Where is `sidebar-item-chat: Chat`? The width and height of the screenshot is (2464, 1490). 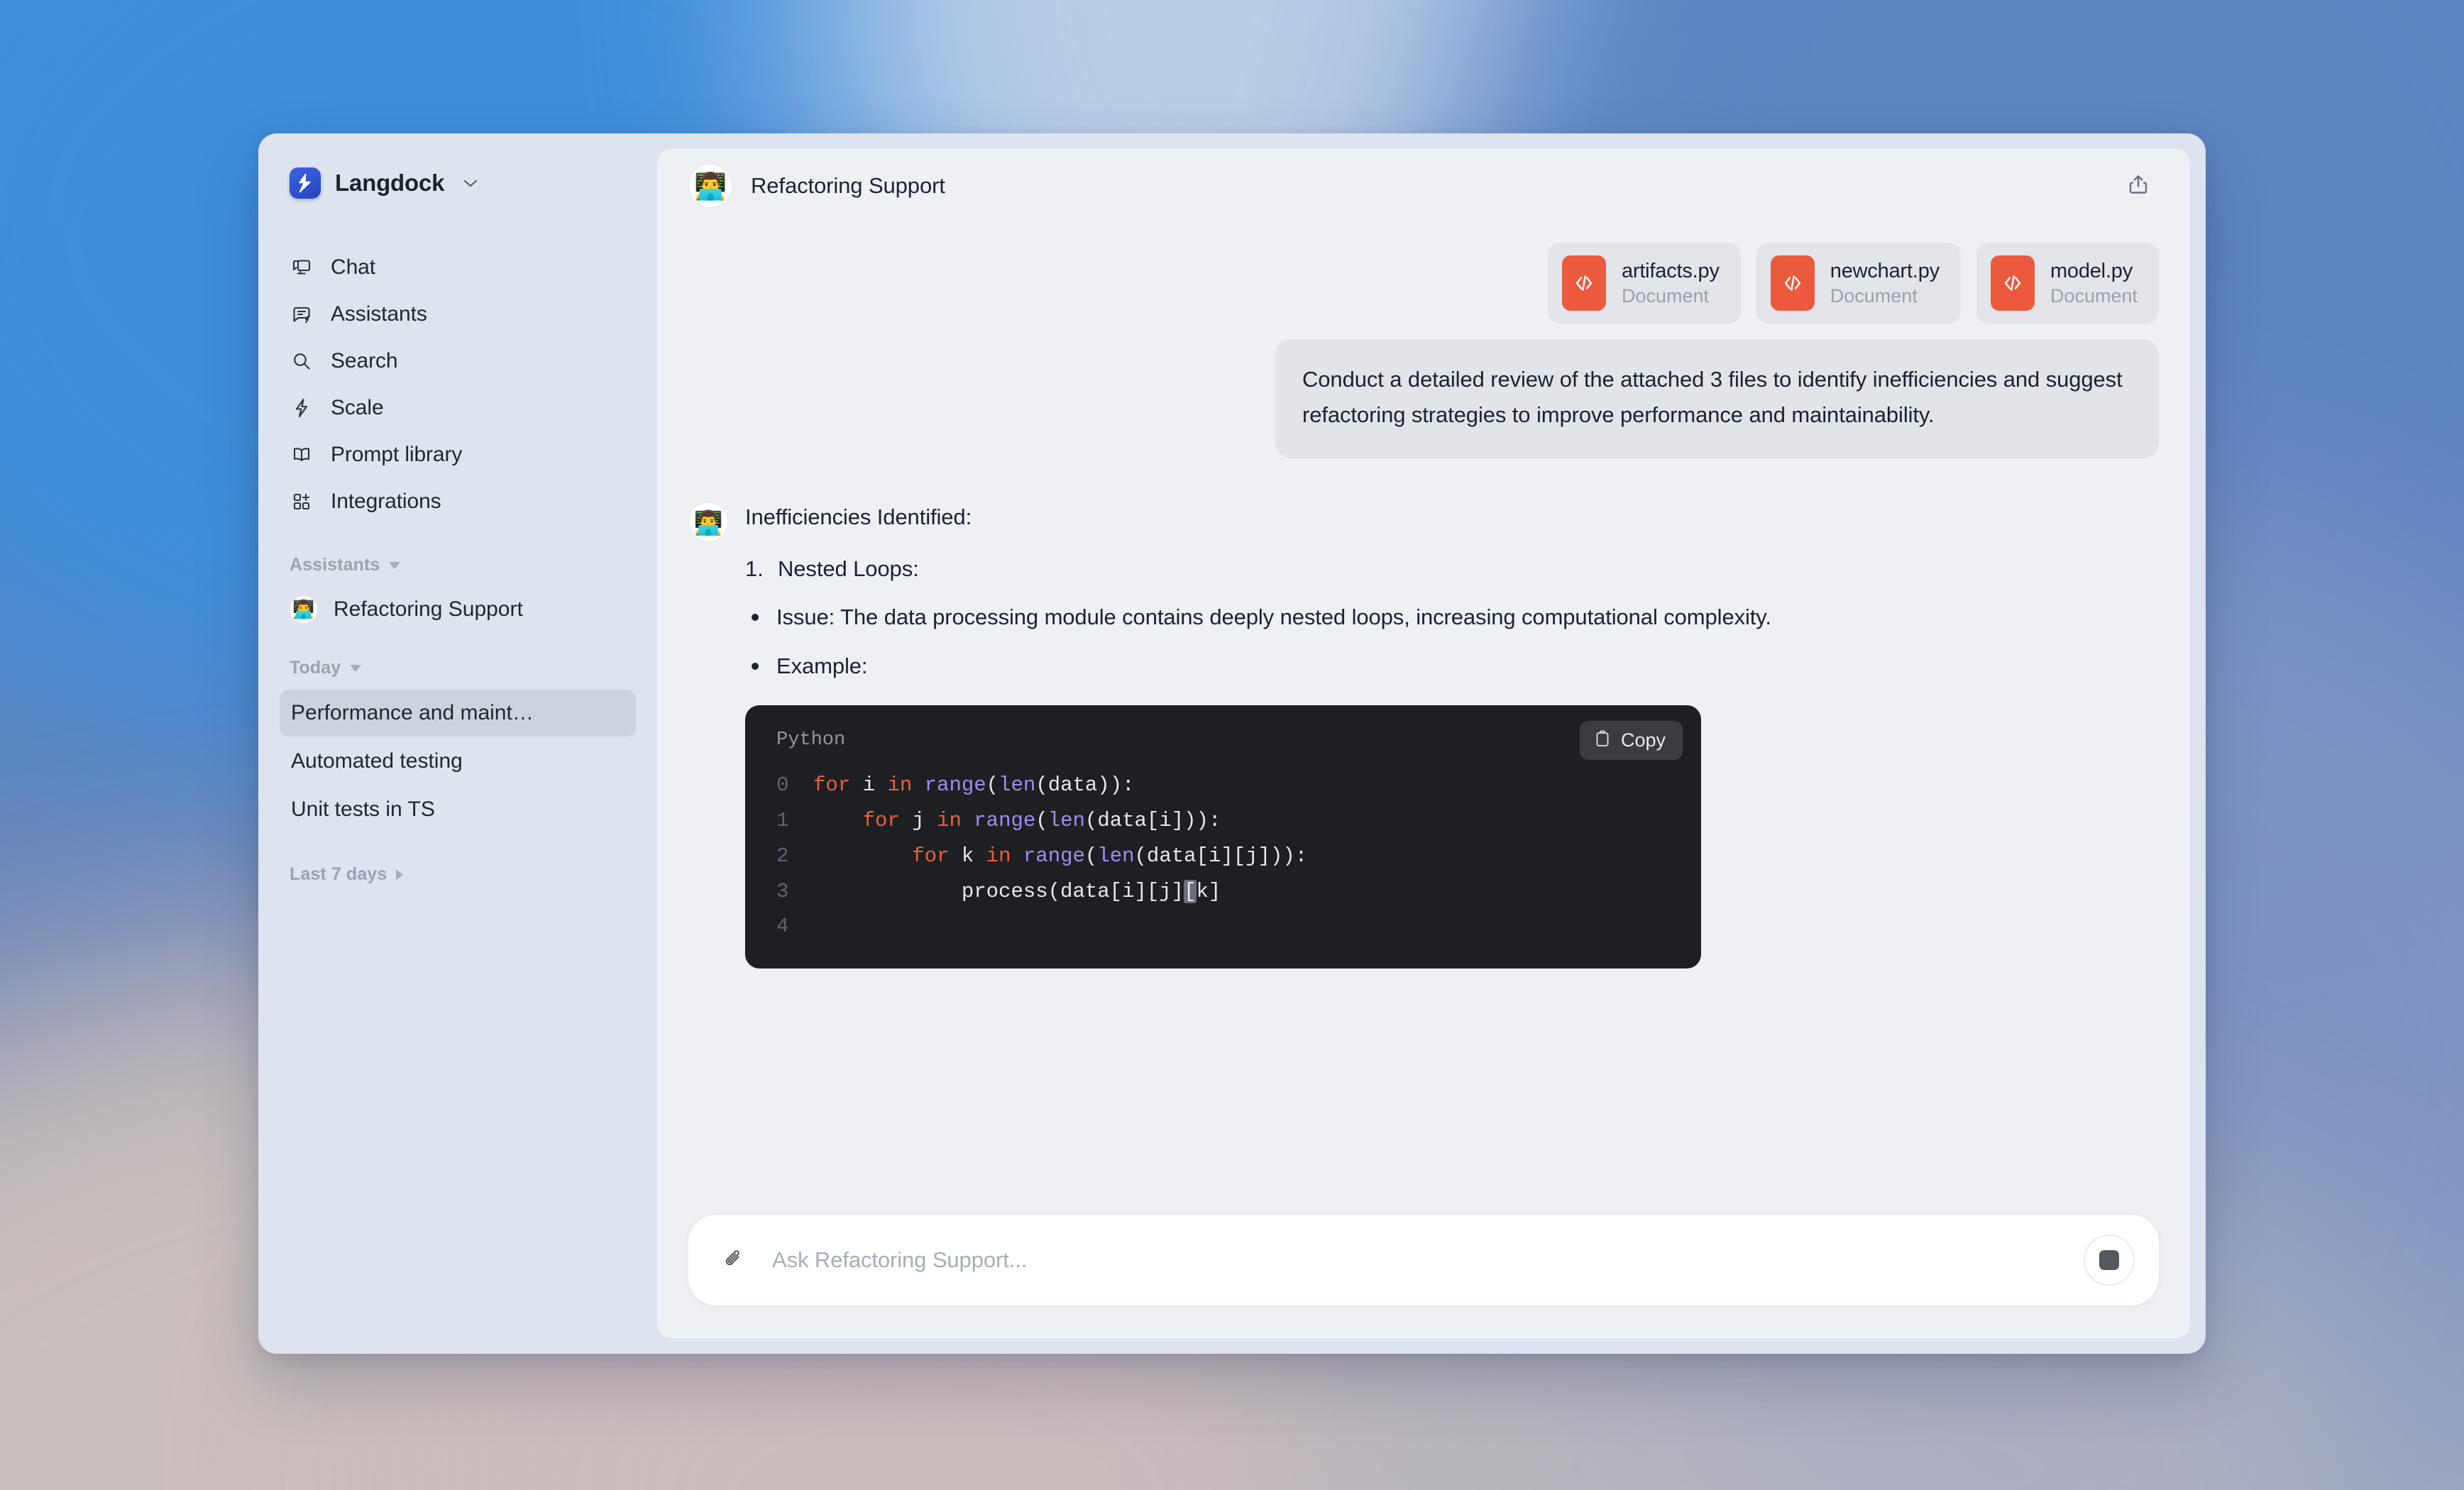 sidebar-item-chat: Chat is located at coordinates (458, 267).